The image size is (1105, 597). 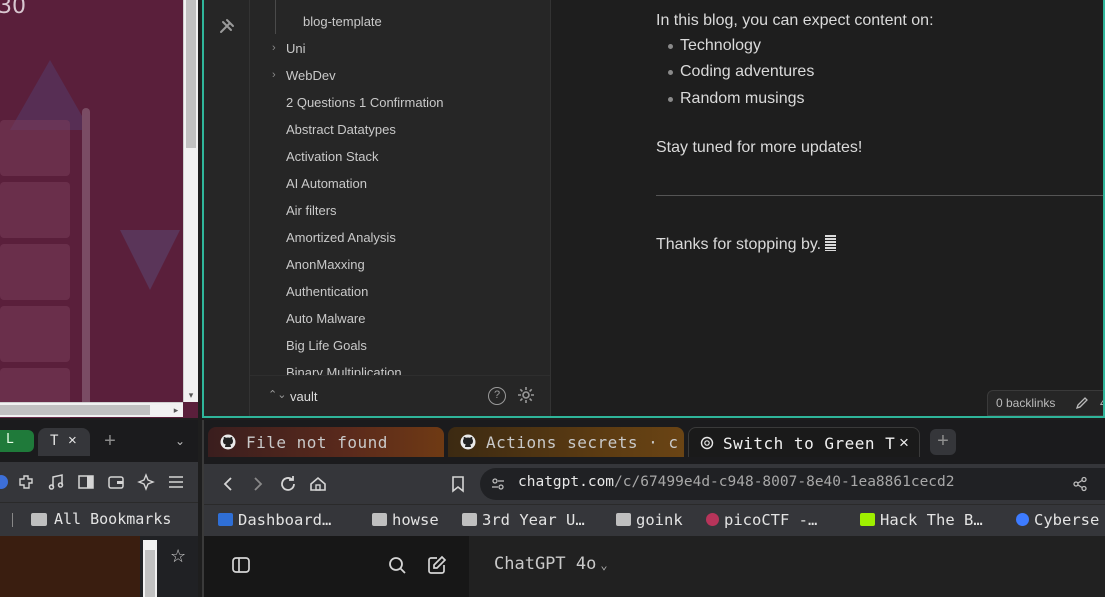 I want to click on bullet-marker, so click(x=670, y=46).